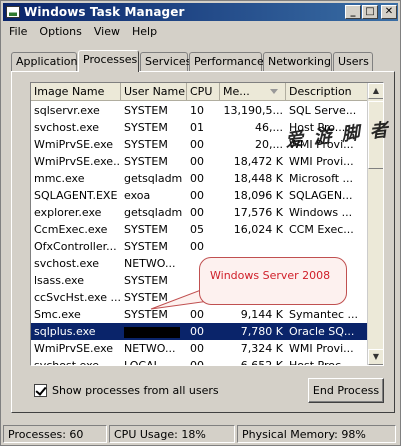 This screenshot has height=446, width=401. Describe the element at coordinates (67, 110) in the screenshot. I see `cell-image-name: sqlservr.exe` at that location.